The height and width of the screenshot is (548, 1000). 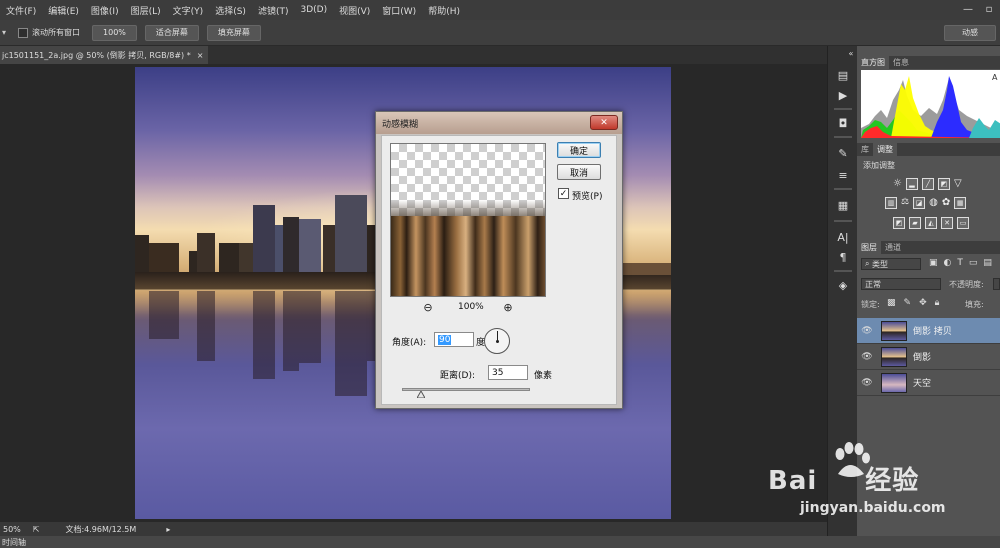 I want to click on workspace-switcher: 动感, so click(x=970, y=32).